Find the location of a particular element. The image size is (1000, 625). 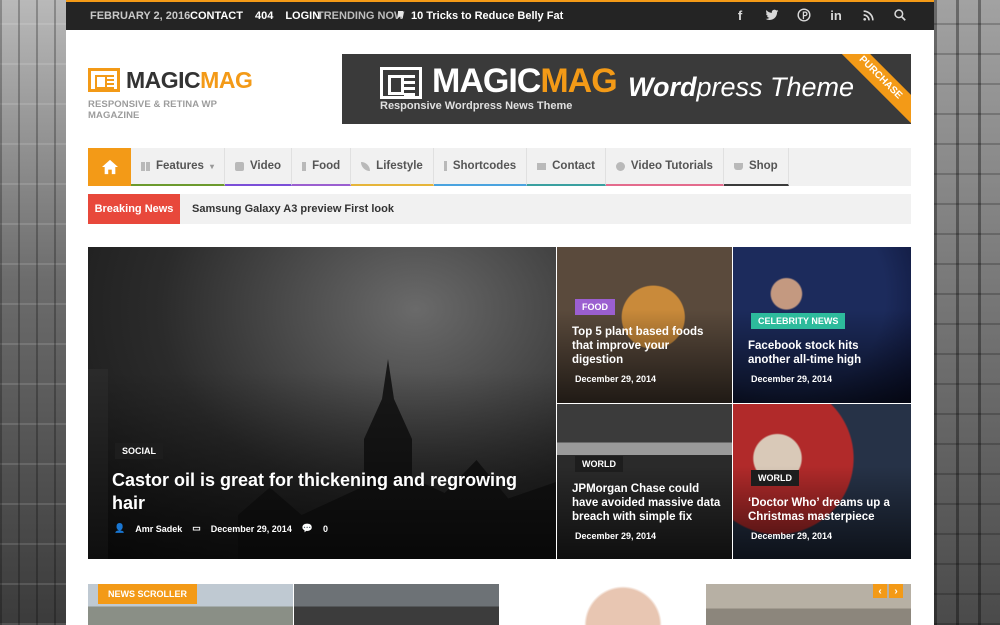

grid-icon is located at coordinates (145, 166).